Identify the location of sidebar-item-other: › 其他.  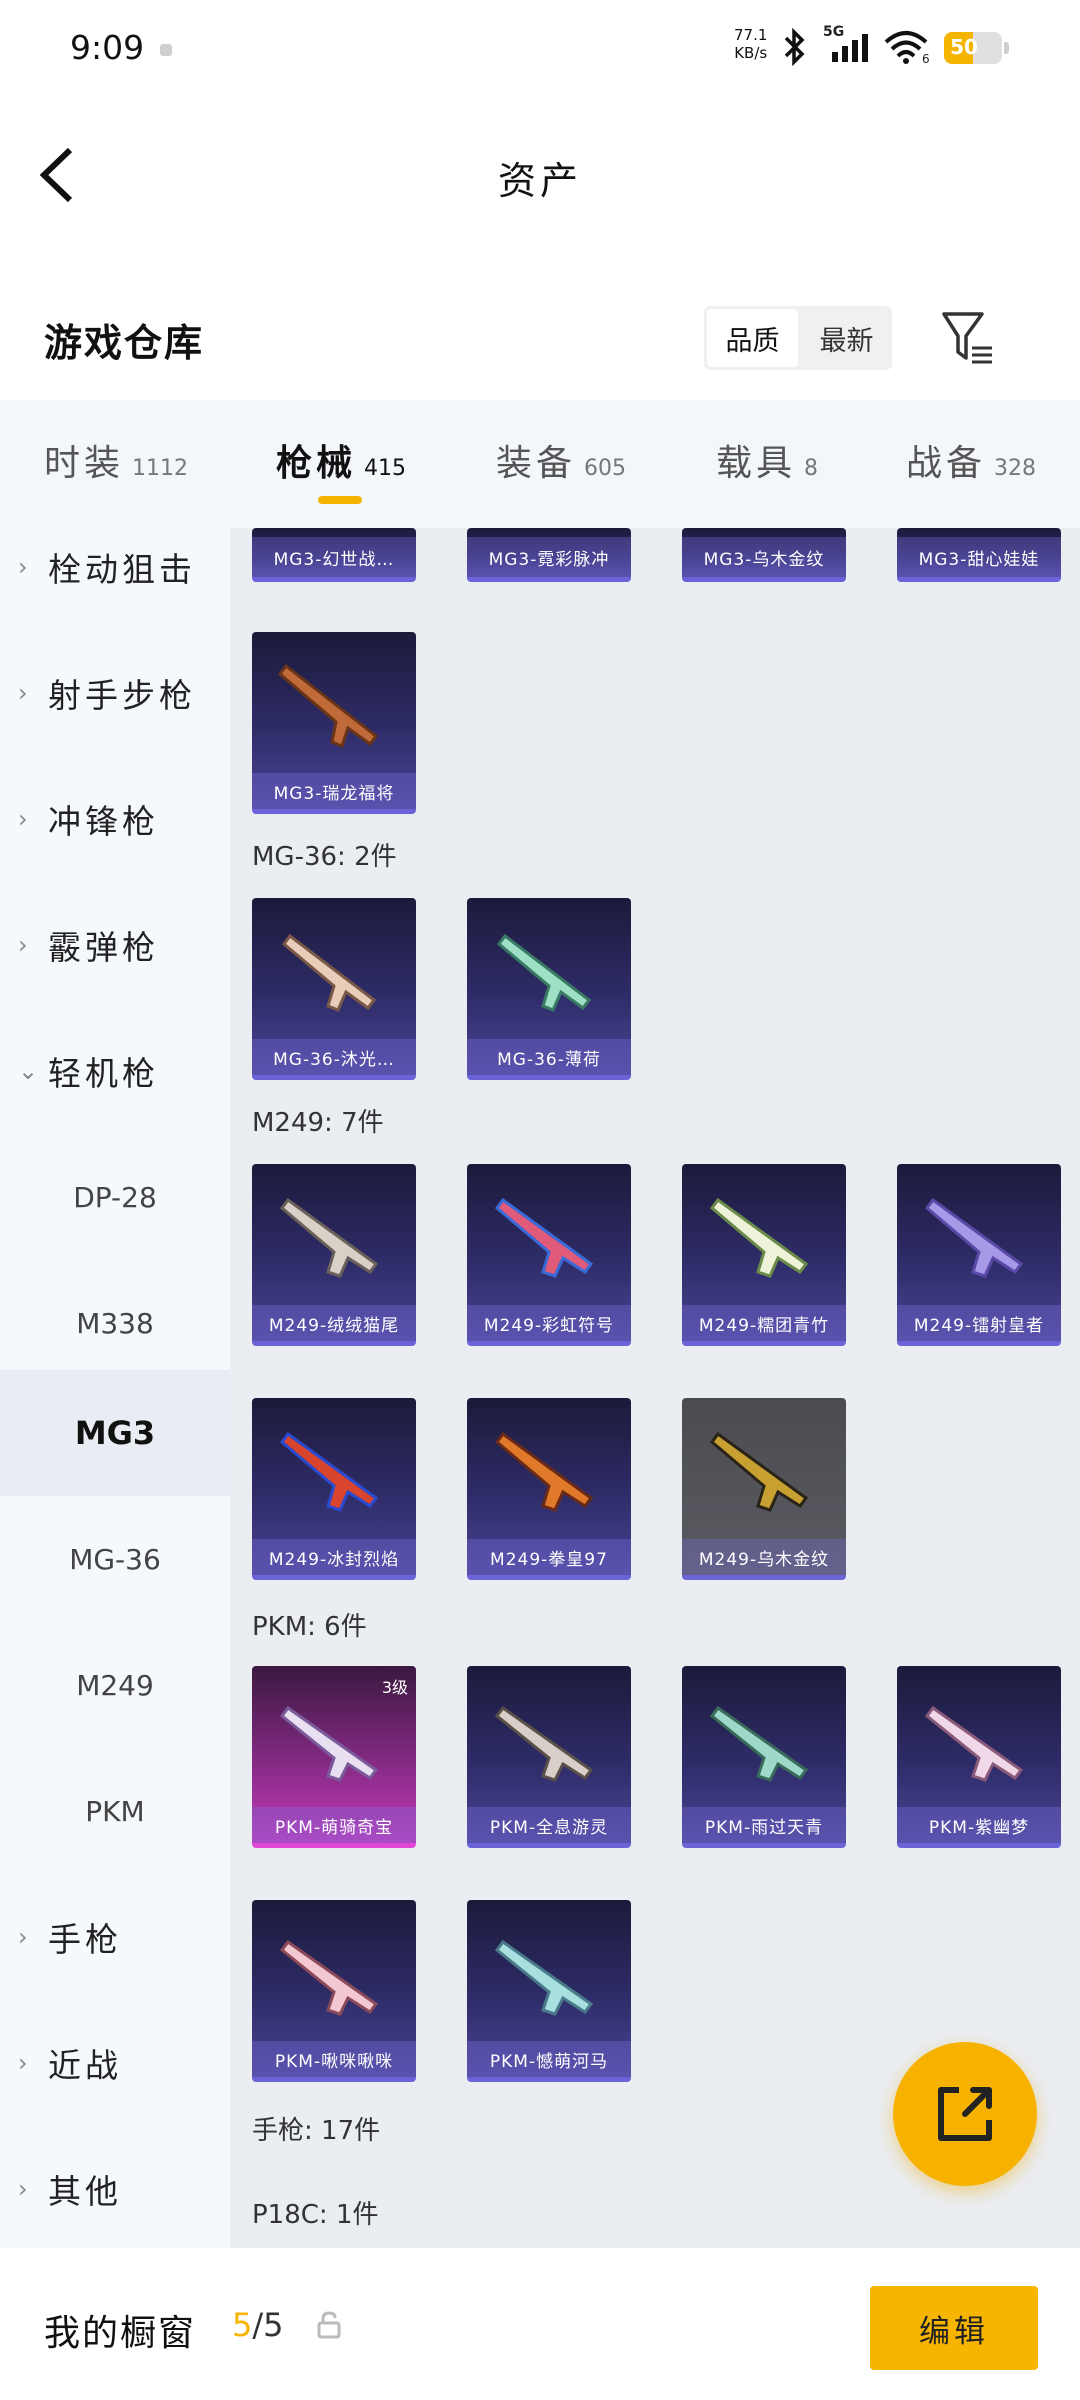
(115, 2187).